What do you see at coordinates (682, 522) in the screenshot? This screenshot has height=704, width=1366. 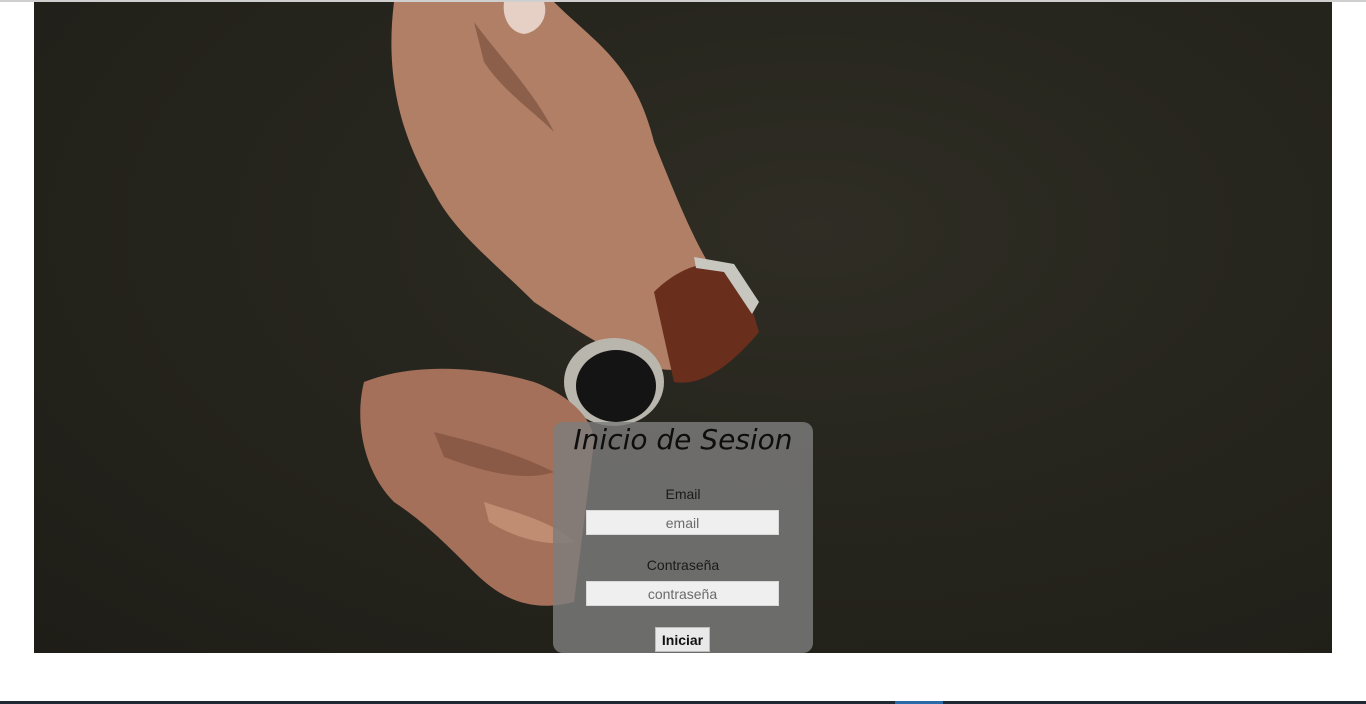 I see `email-input` at bounding box center [682, 522].